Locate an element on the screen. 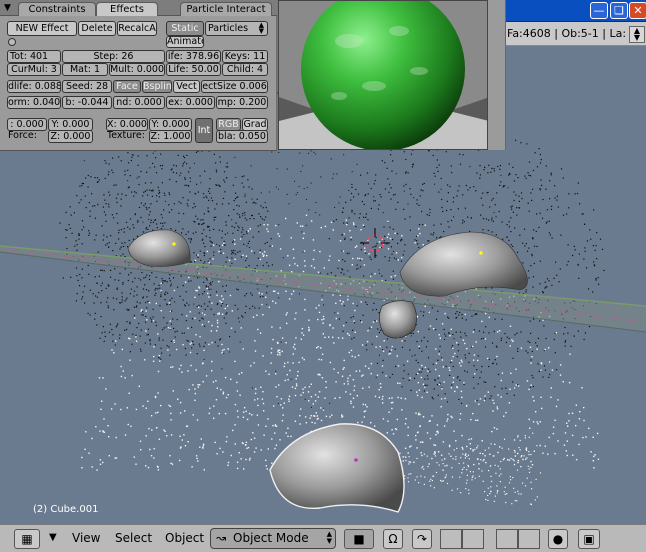 Image resolution: width=646 pixels, height=552 pixels. close-icon: ✕ is located at coordinates (637, 10).